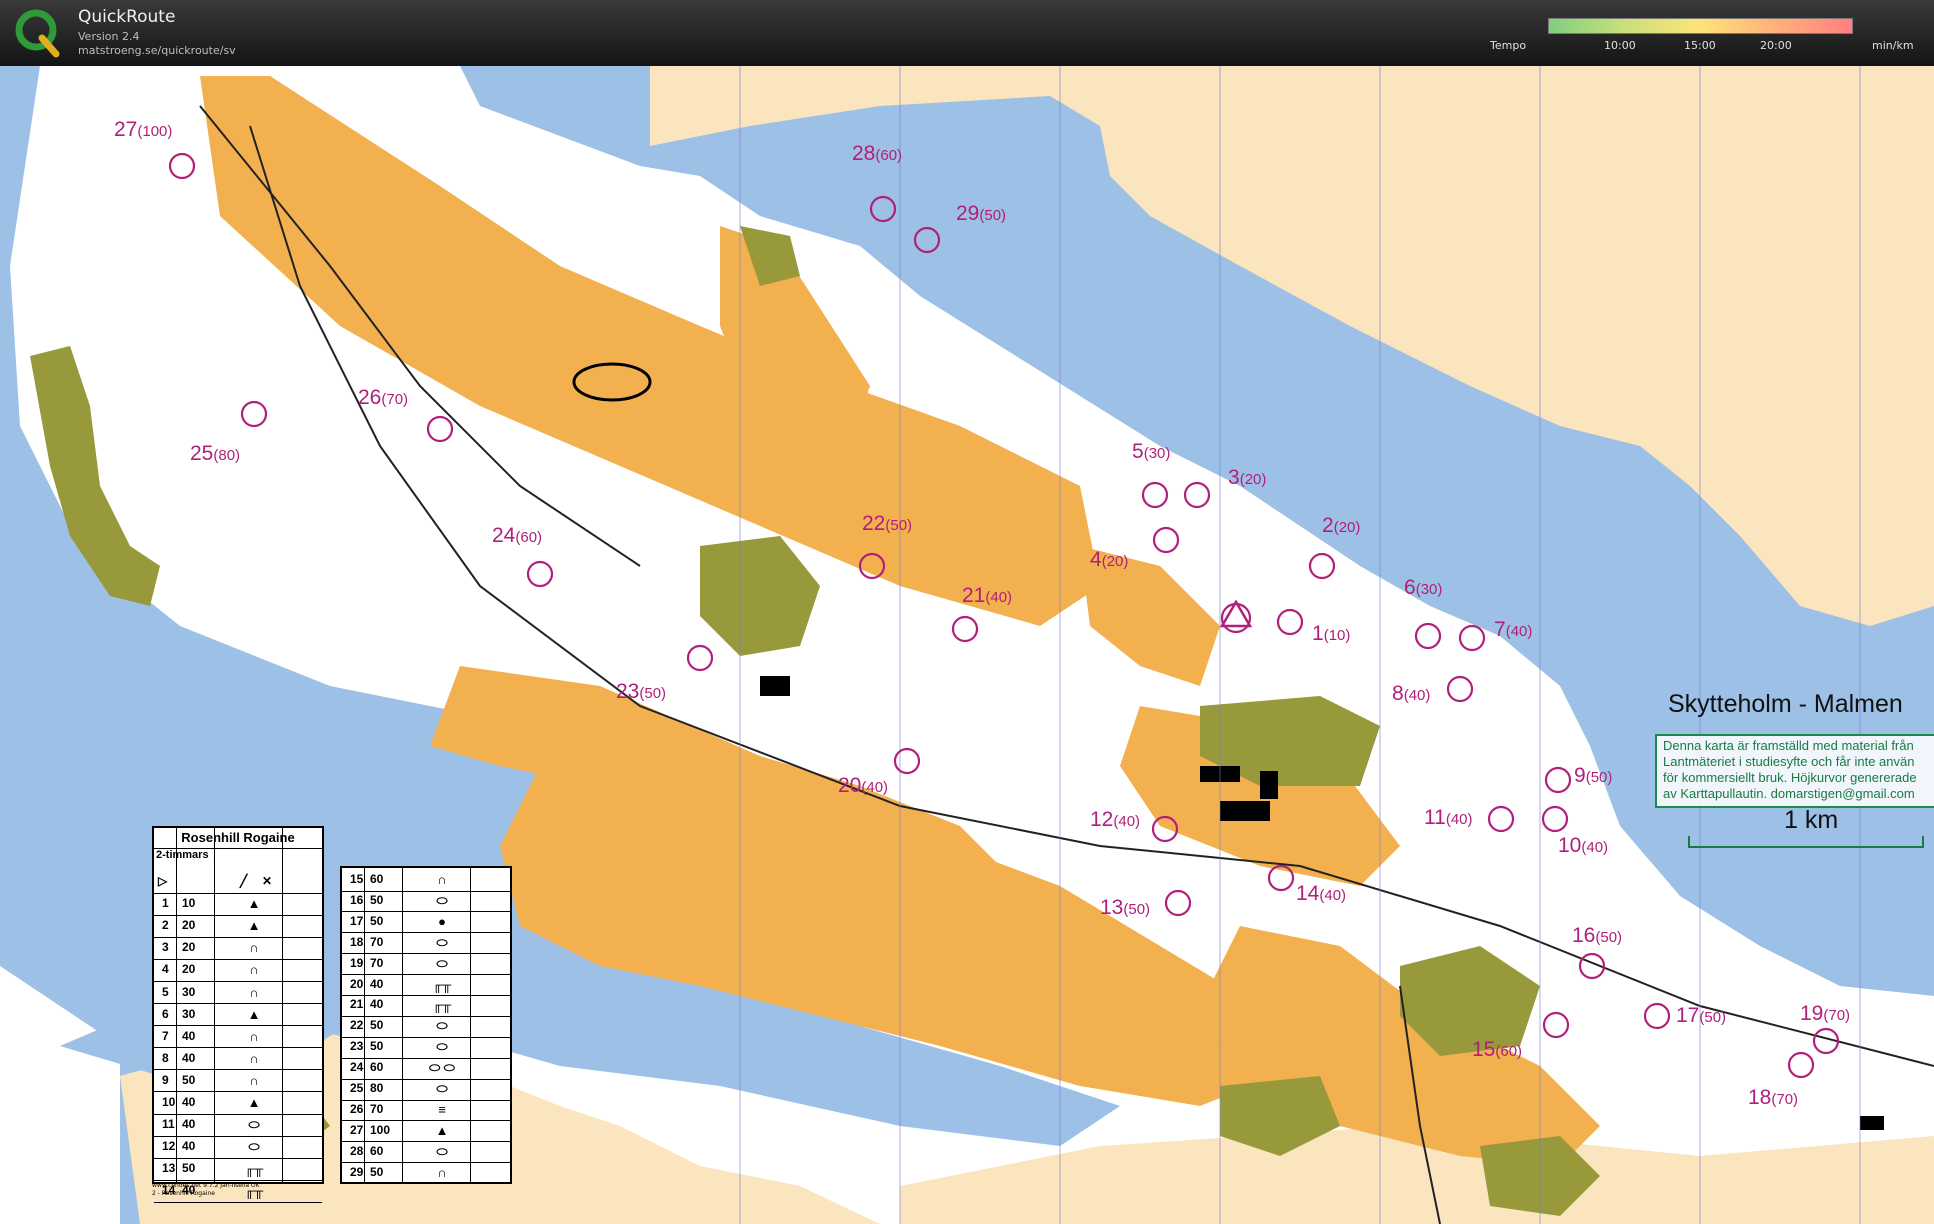  Describe the element at coordinates (238, 904) in the screenshot. I see `description-row: 1 10 ▲` at that location.